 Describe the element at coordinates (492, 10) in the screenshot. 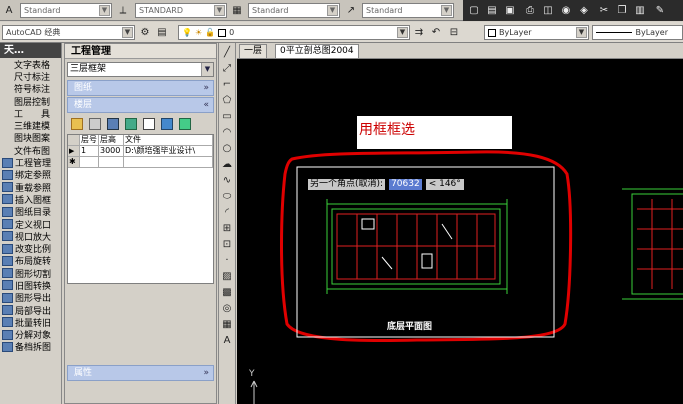

I see `open-file-icon: ▤` at that location.